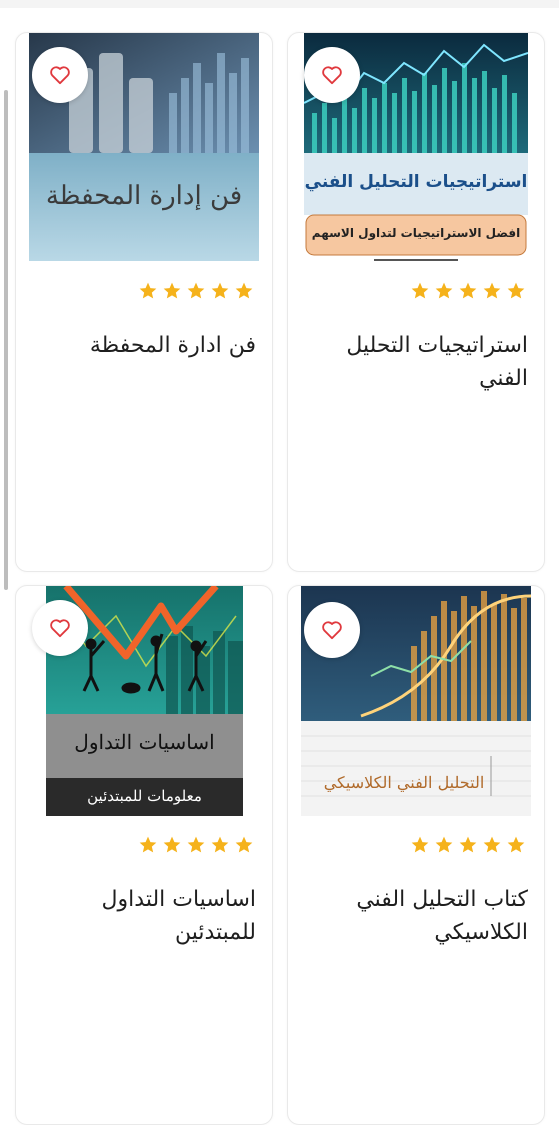  I want to click on product-title: فن ادارة المحفظة, so click(146, 345).